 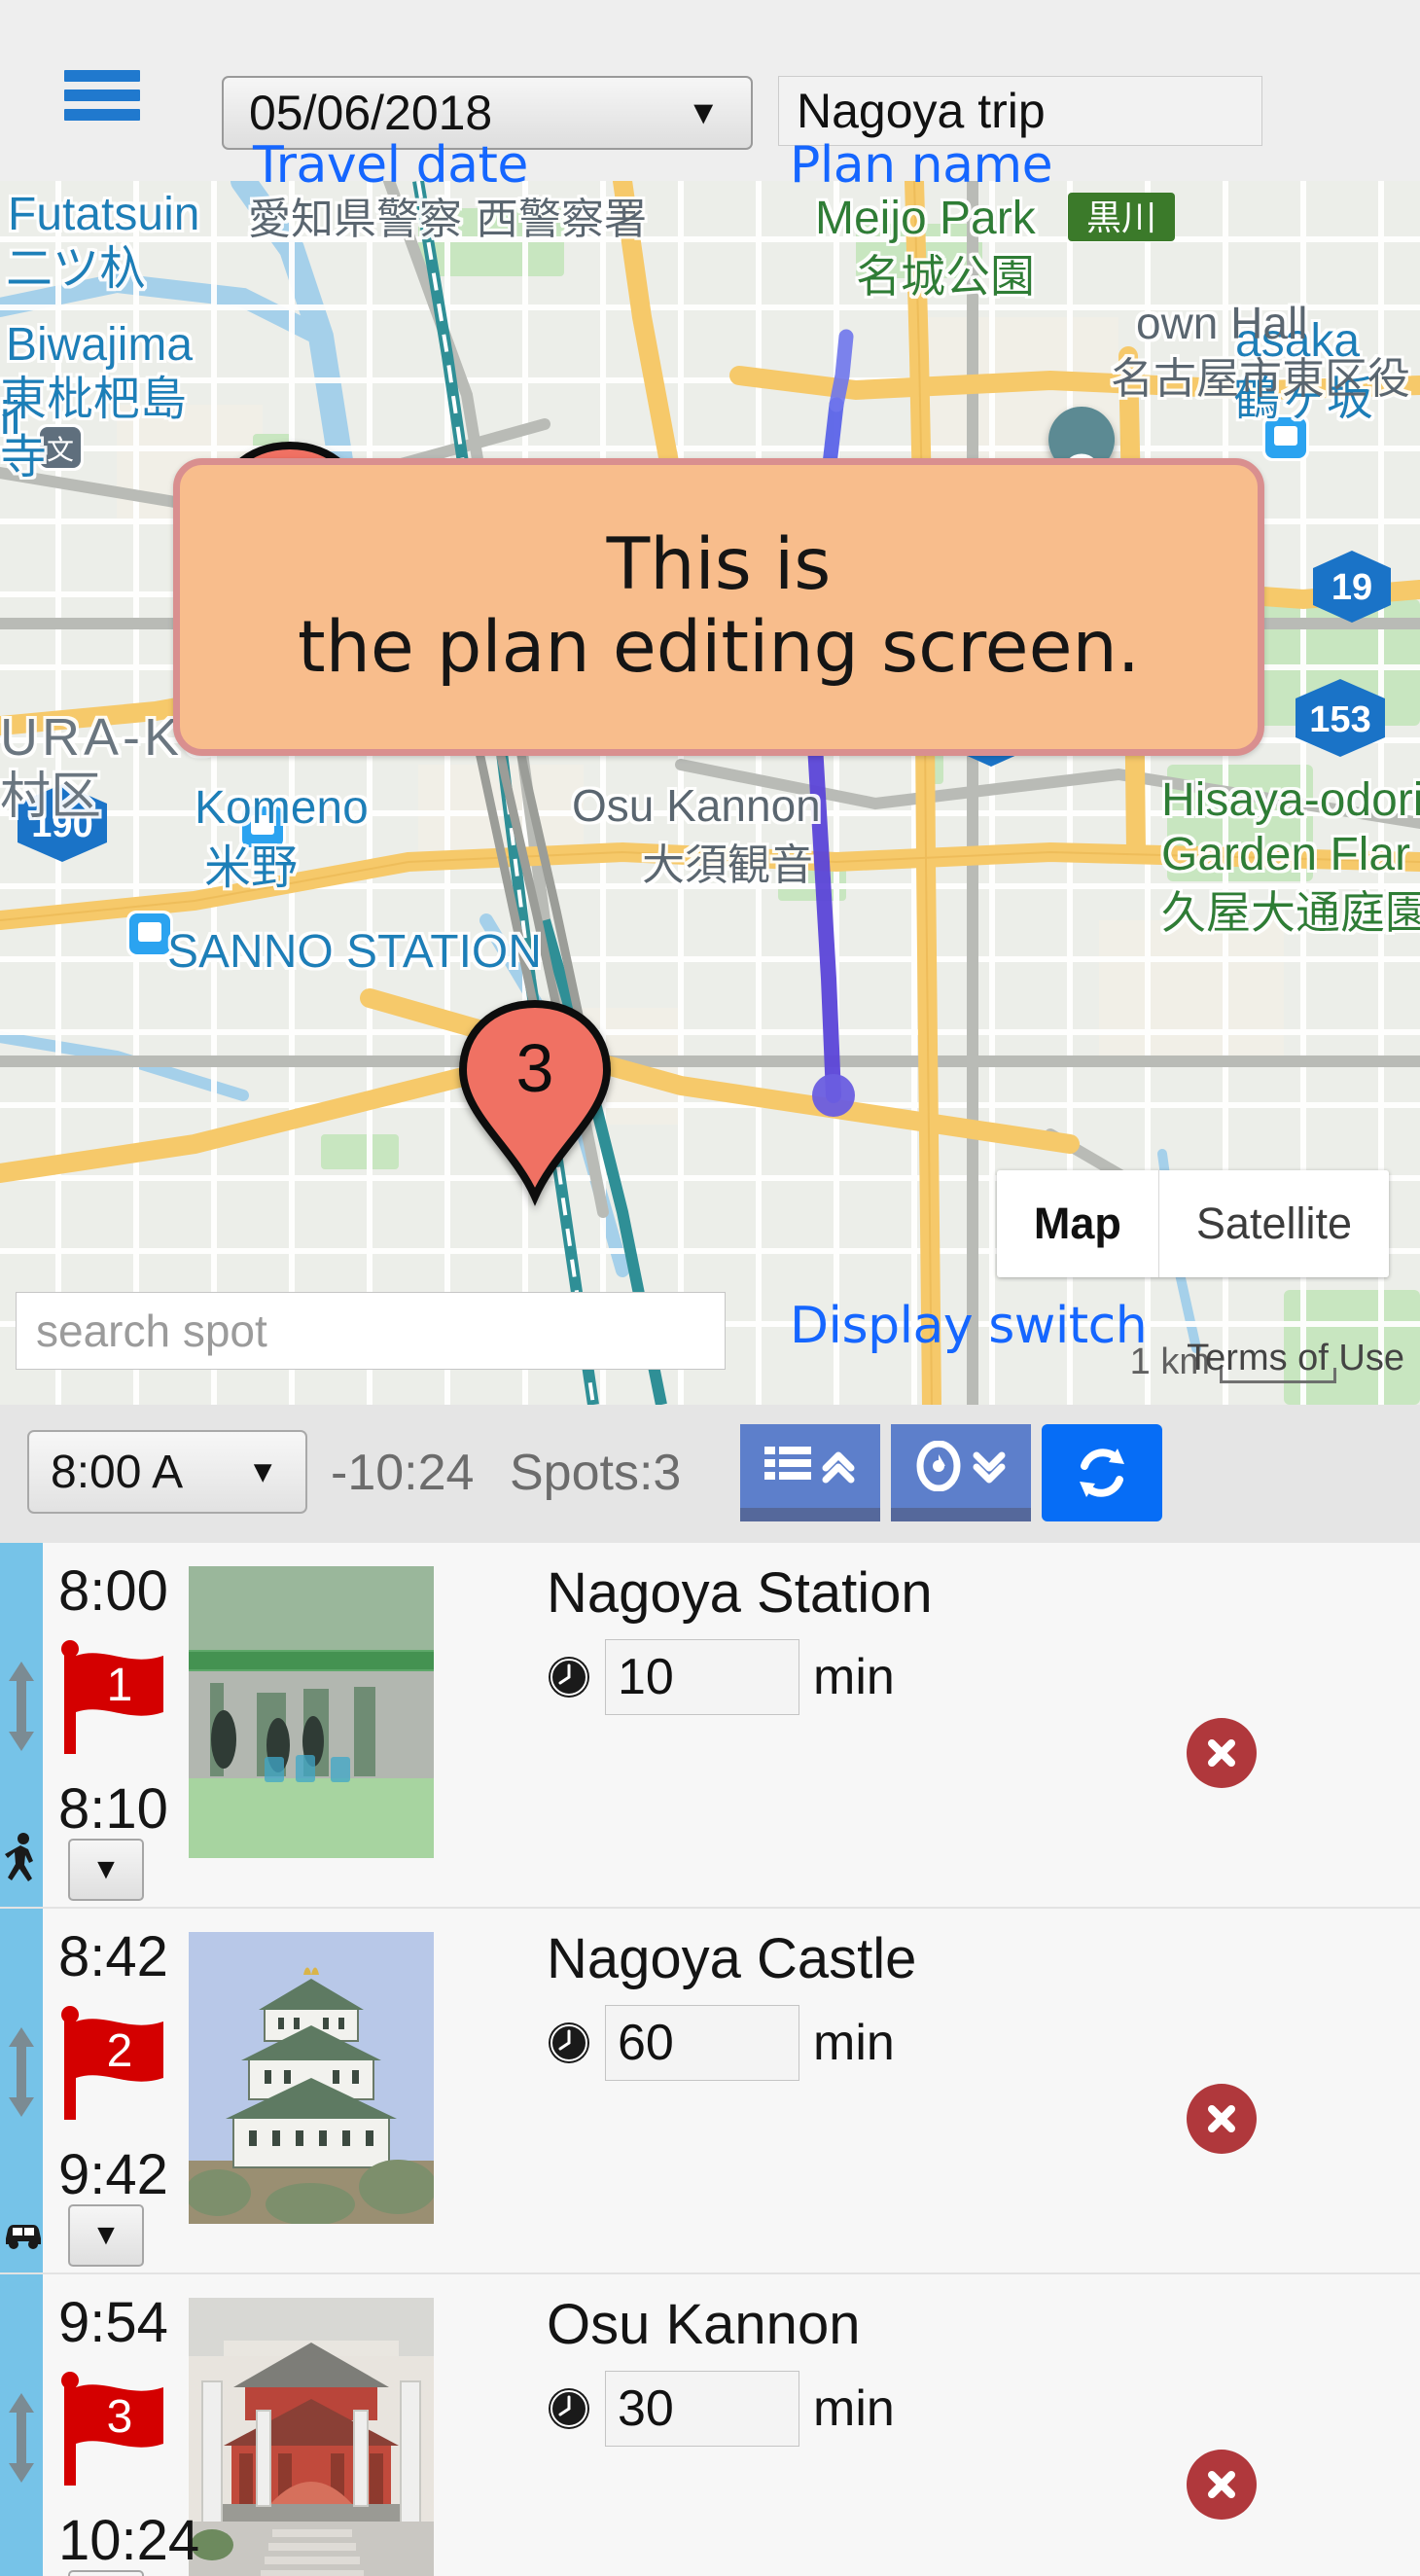 I want to click on plan-toolbar: 8:00 A ▼ -10:24 Spots:3, so click(x=710, y=1474).